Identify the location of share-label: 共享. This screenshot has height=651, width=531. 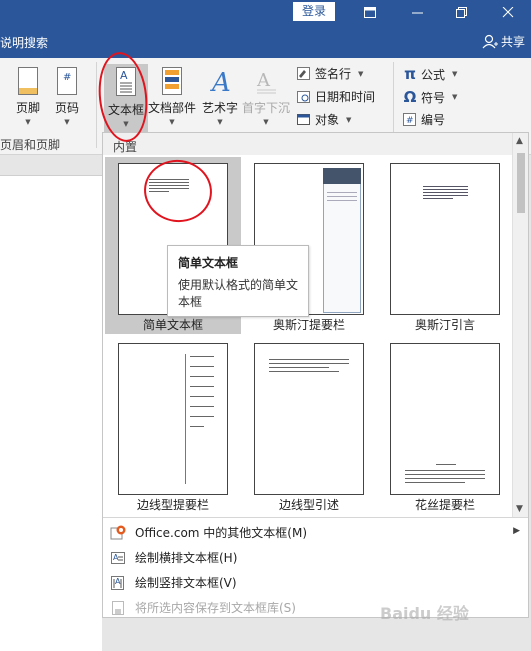
(512, 42).